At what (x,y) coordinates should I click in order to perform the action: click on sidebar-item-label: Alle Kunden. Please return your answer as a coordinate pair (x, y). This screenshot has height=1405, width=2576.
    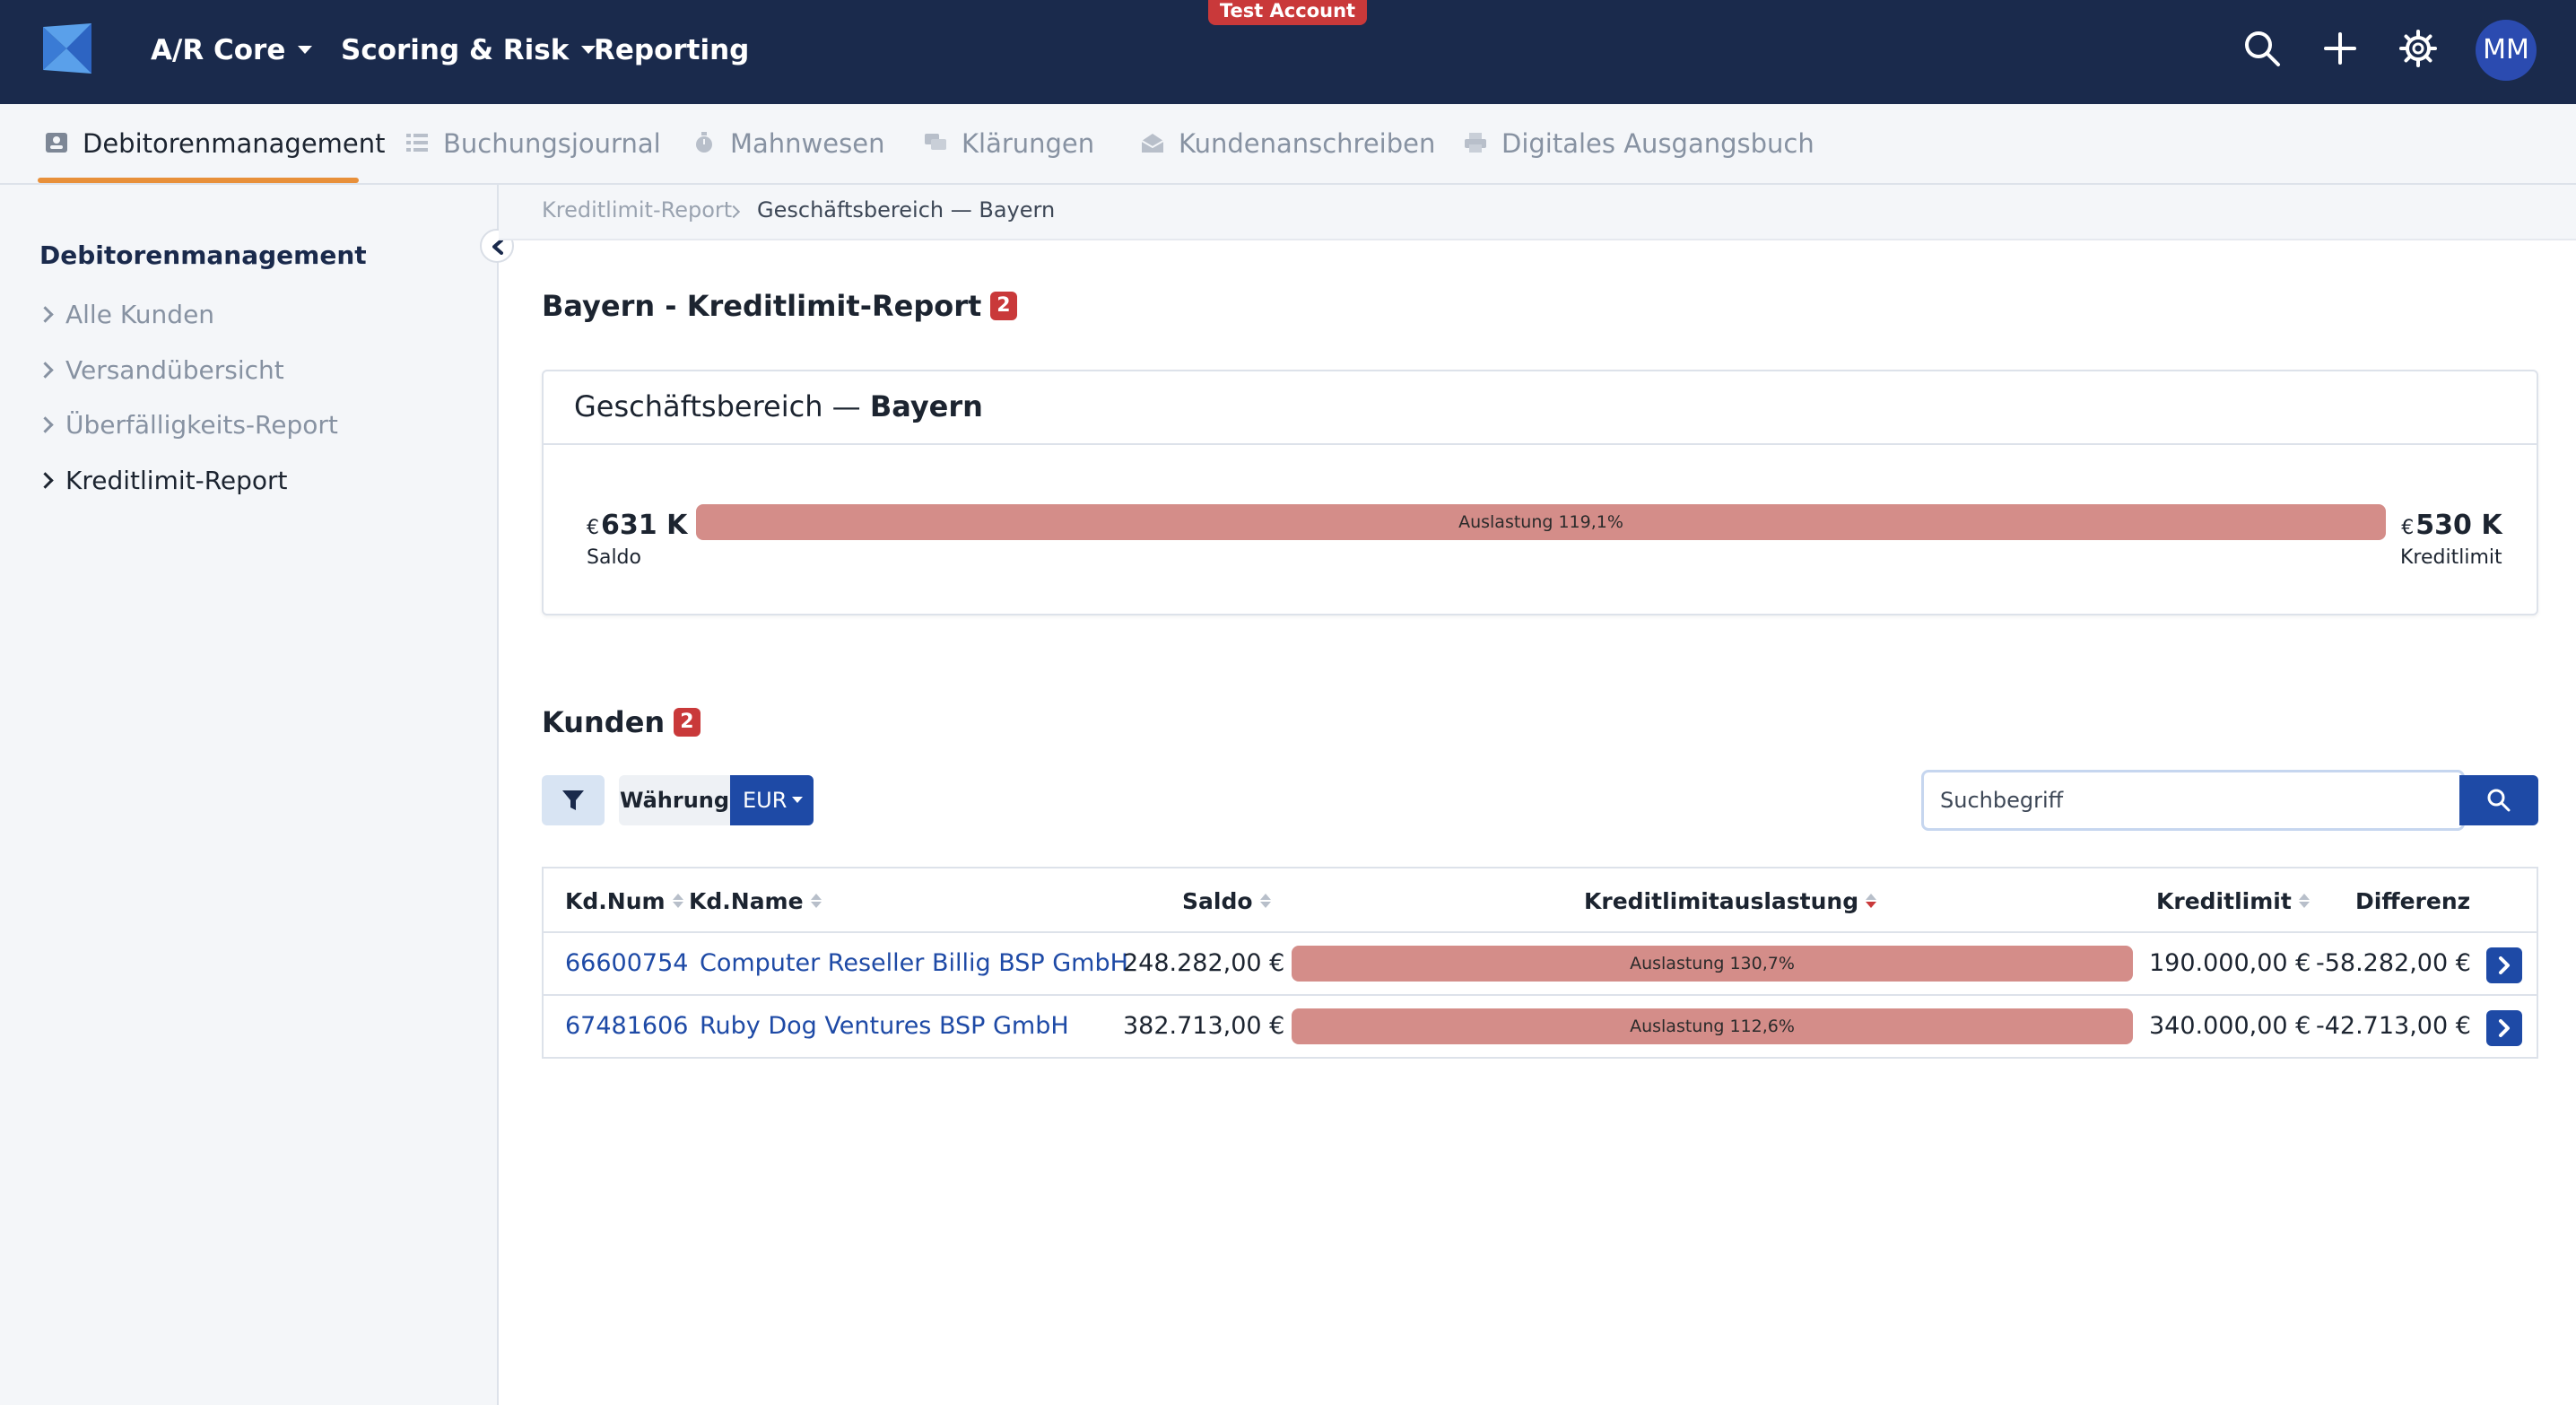
    Looking at the image, I should click on (140, 314).